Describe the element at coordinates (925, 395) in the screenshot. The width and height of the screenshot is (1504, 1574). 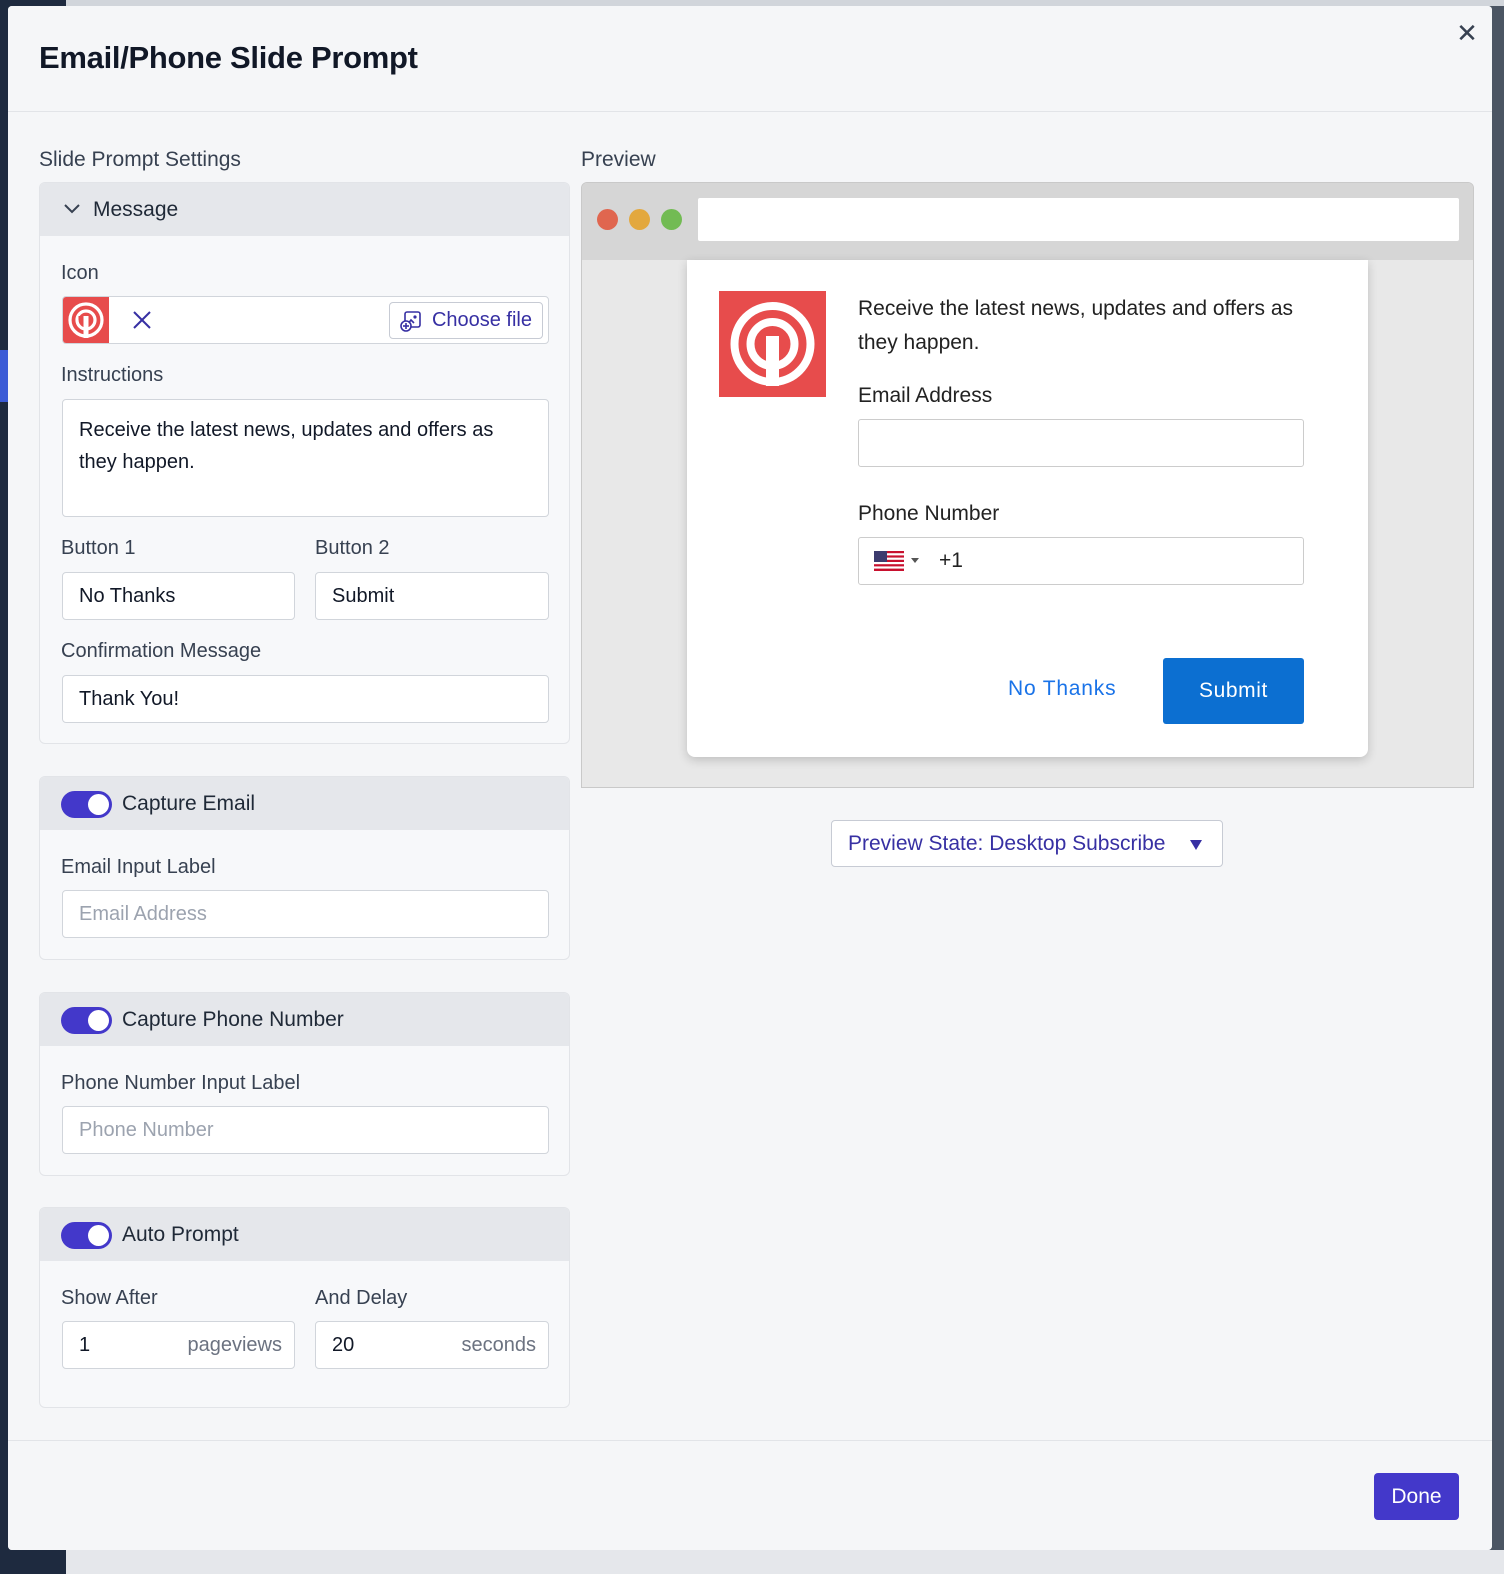
I see `prompt-email-label: Email Address` at that location.